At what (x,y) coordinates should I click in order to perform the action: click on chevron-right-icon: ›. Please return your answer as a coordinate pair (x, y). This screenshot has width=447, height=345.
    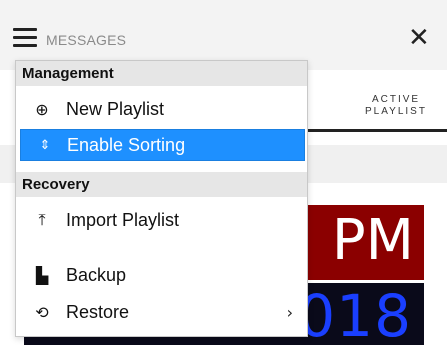
    Looking at the image, I should click on (289, 312).